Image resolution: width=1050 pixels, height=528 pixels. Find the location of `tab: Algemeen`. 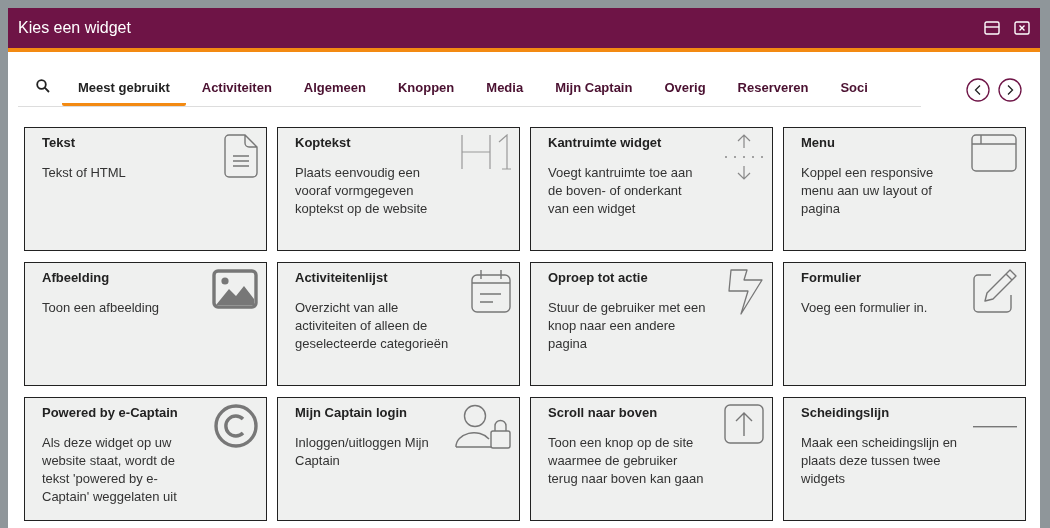

tab: Algemeen is located at coordinates (334, 89).